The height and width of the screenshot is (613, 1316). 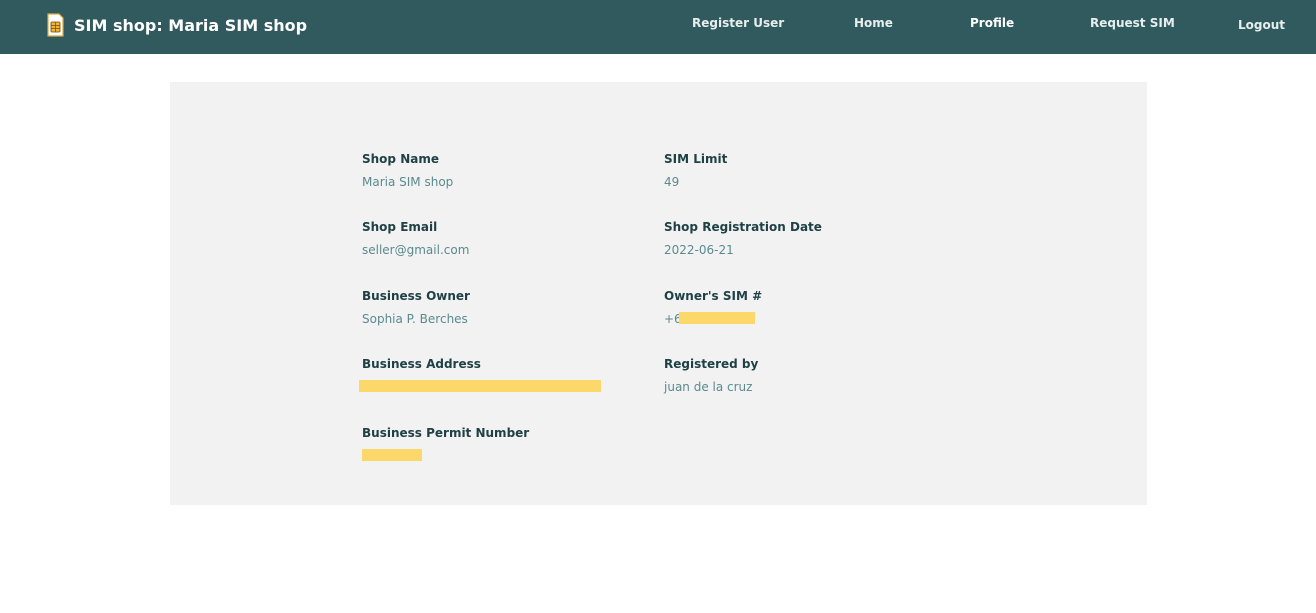 I want to click on nav-link-register-user: Register User, so click(x=738, y=23).